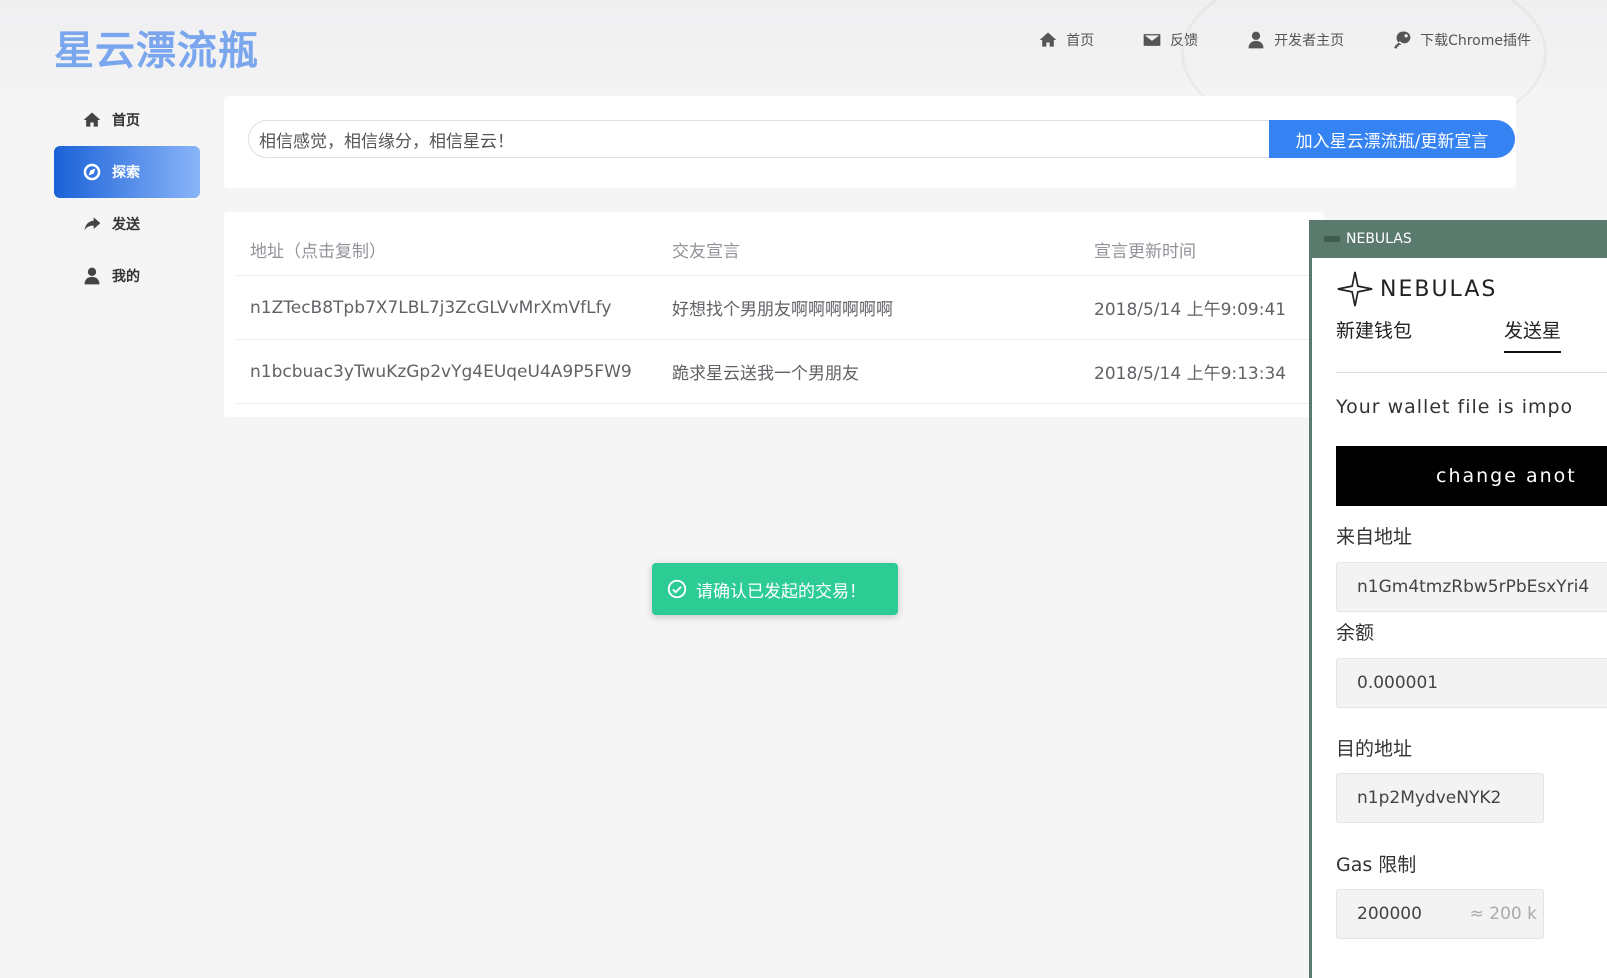  I want to click on sidebar-item-label: 首页, so click(126, 121).